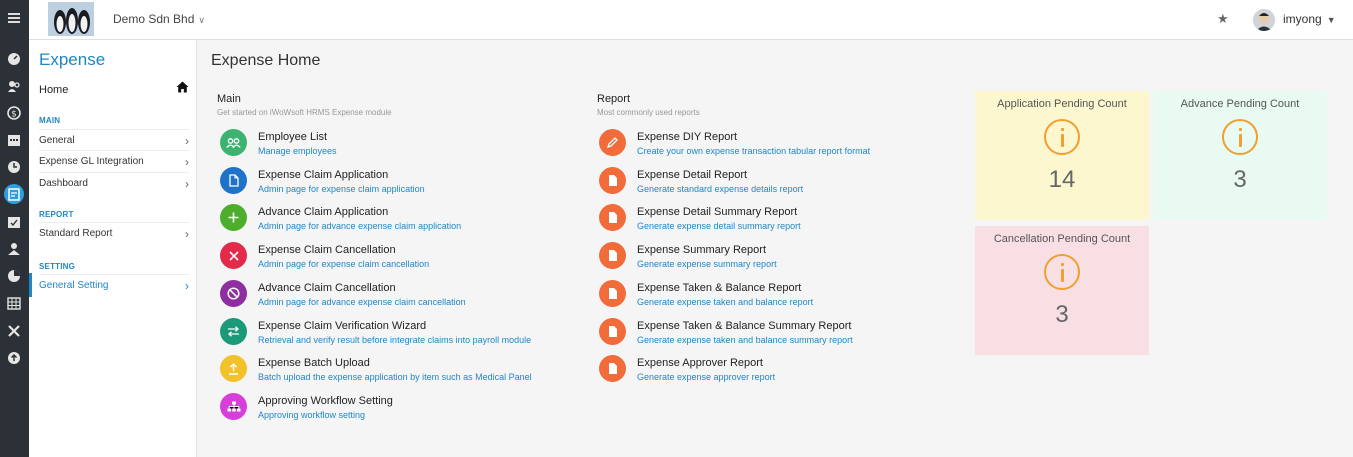 This screenshot has width=1353, height=457. Describe the element at coordinates (1223, 19) in the screenshot. I see `star-icon: ★` at that location.